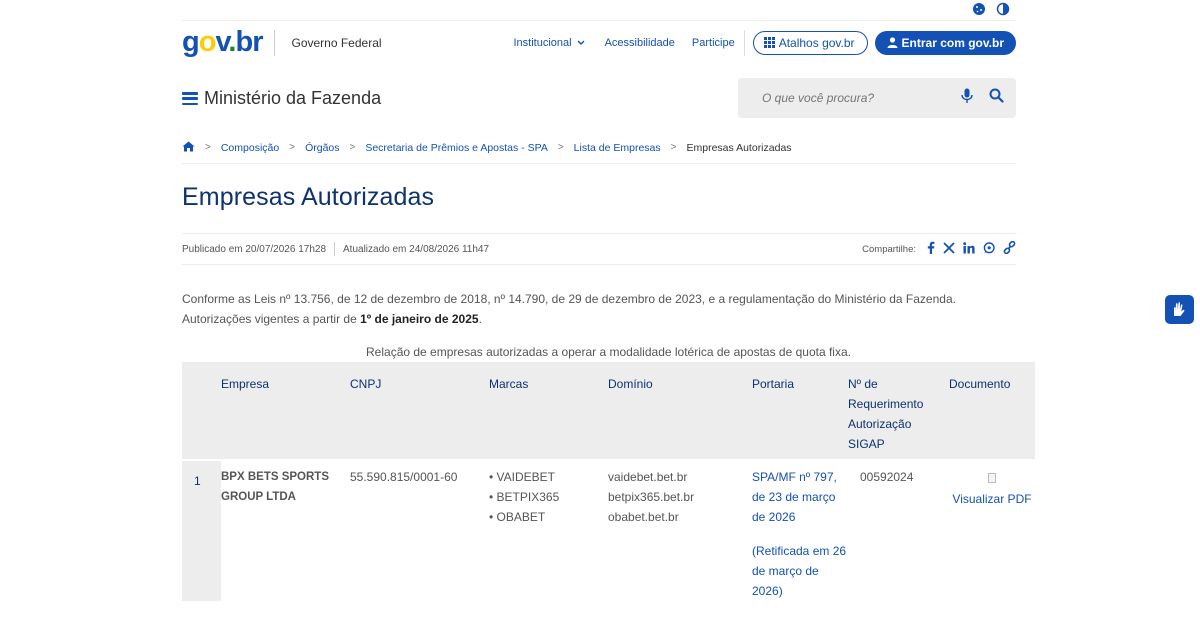 This screenshot has width=1200, height=630. Describe the element at coordinates (1003, 9) in the screenshot. I see `contrast-icon` at that location.